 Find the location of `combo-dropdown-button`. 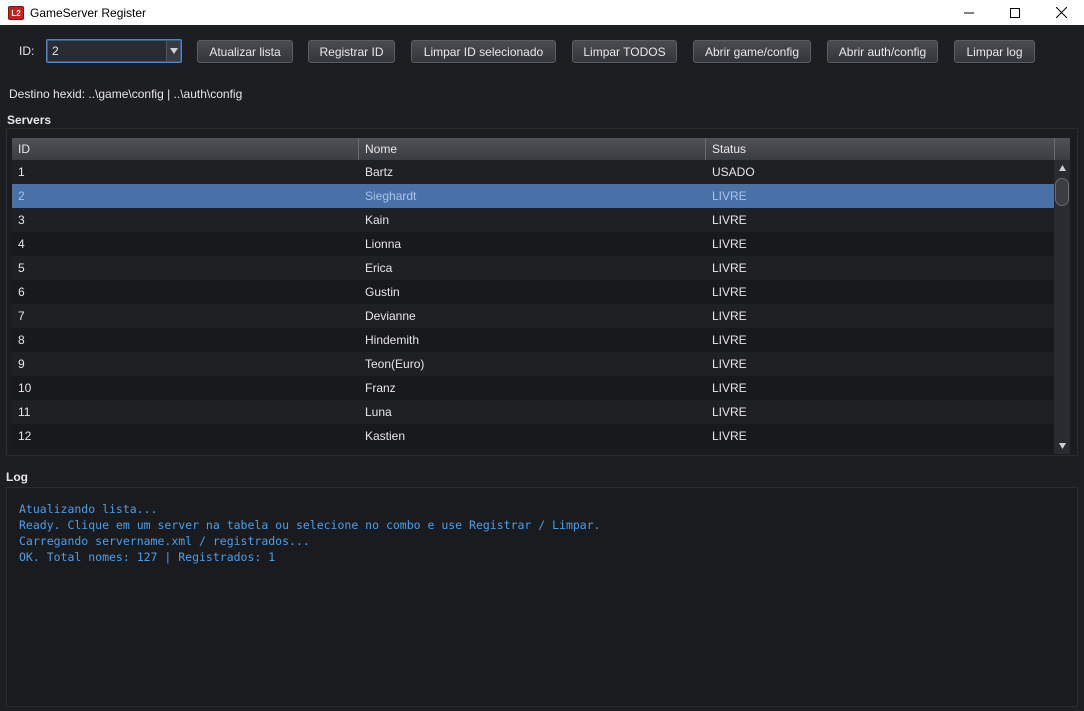

combo-dropdown-button is located at coordinates (173, 51).